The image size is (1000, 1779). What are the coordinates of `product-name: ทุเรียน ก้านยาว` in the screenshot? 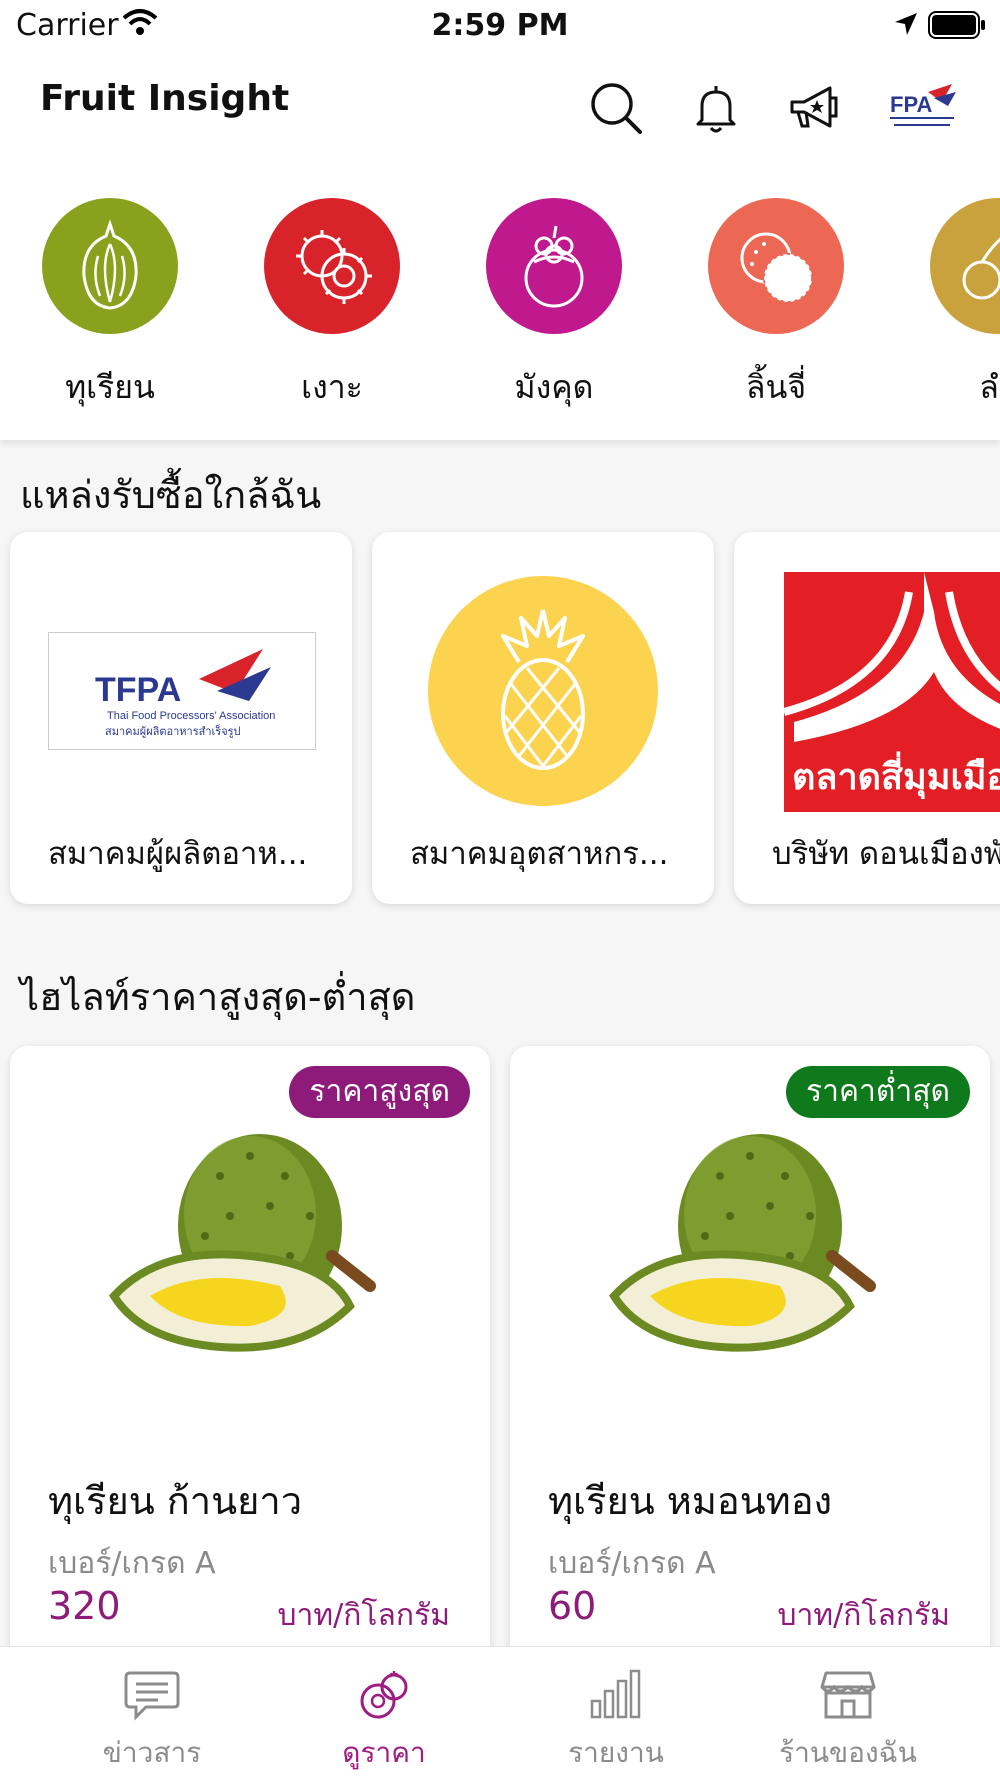 It's located at (175, 1501).